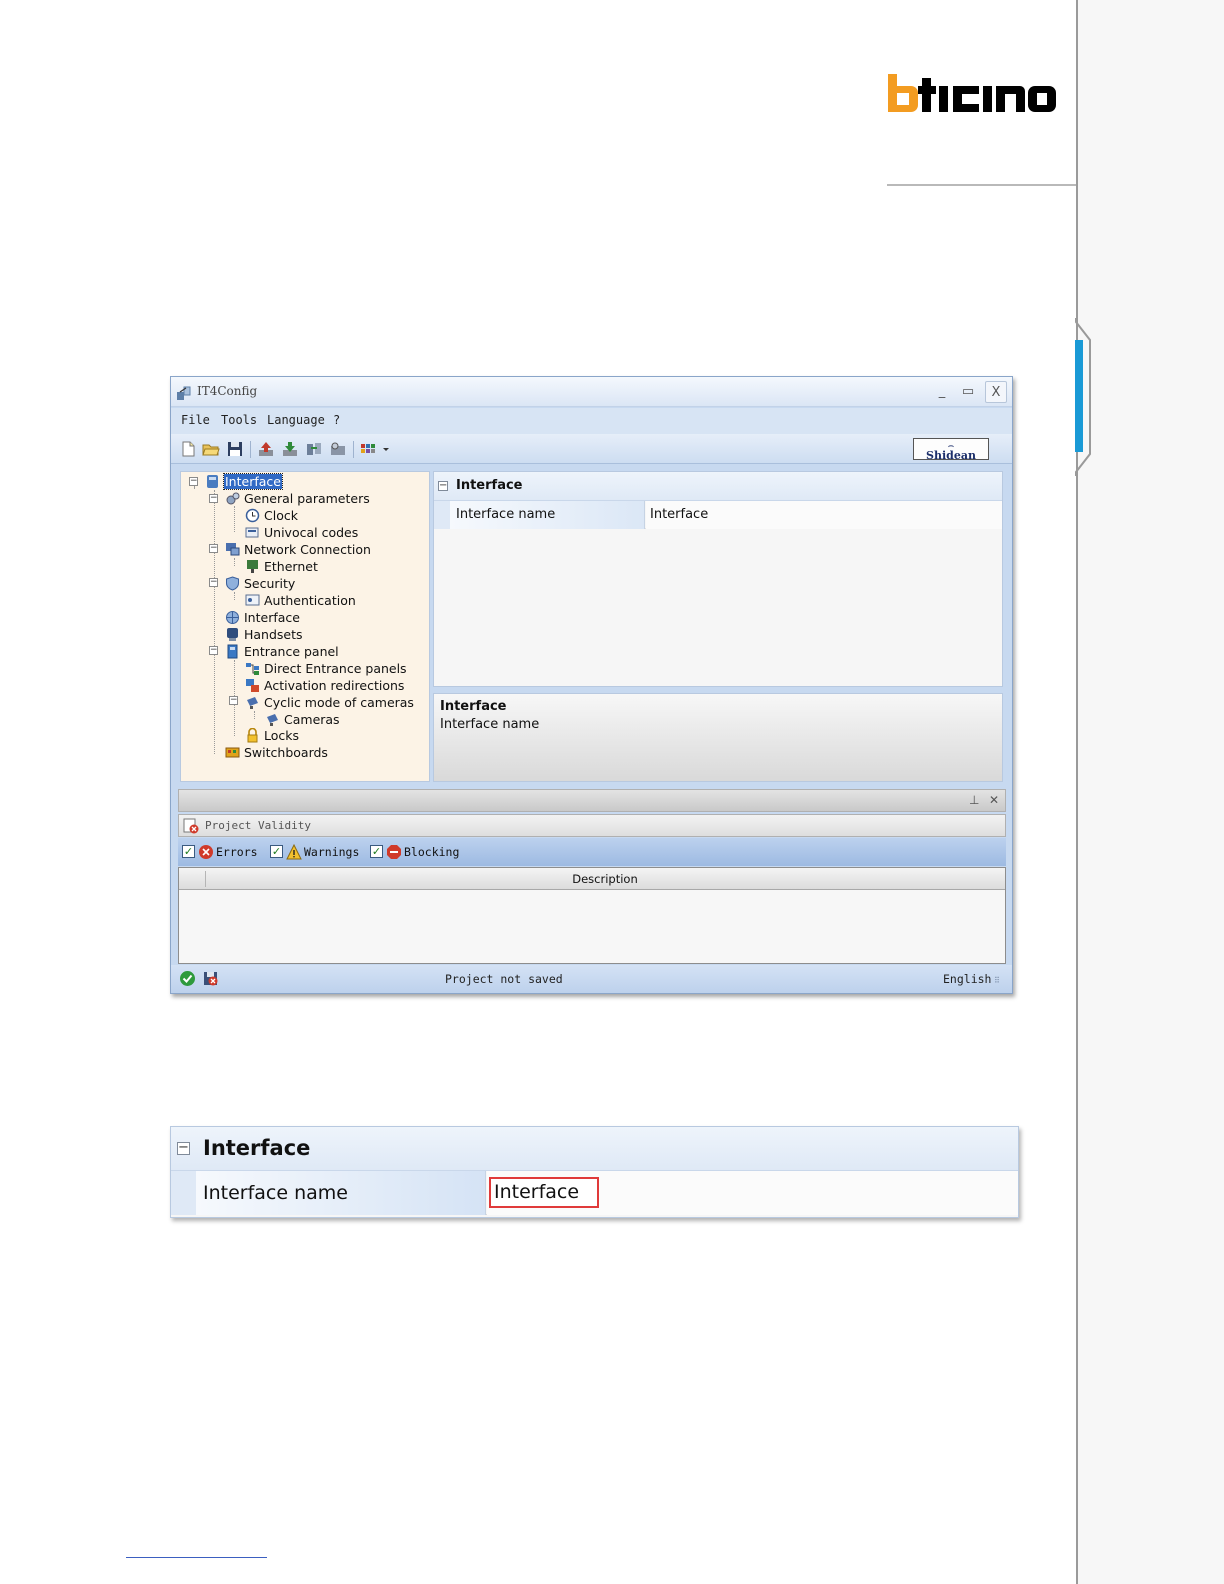  What do you see at coordinates (997, 980) in the screenshot?
I see `resize-grip-icon: ⠿` at bounding box center [997, 980].